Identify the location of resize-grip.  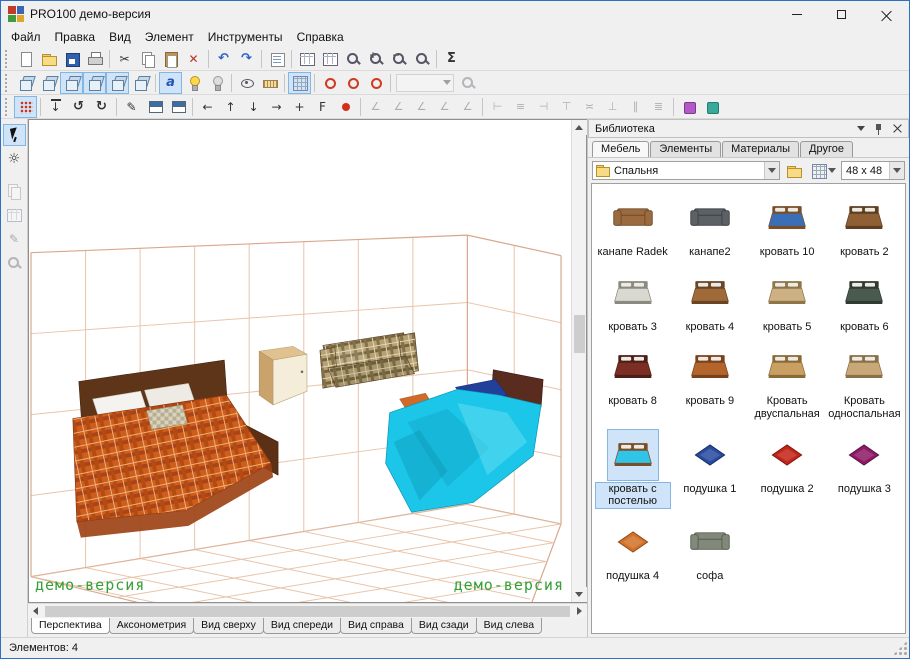
(900, 648).